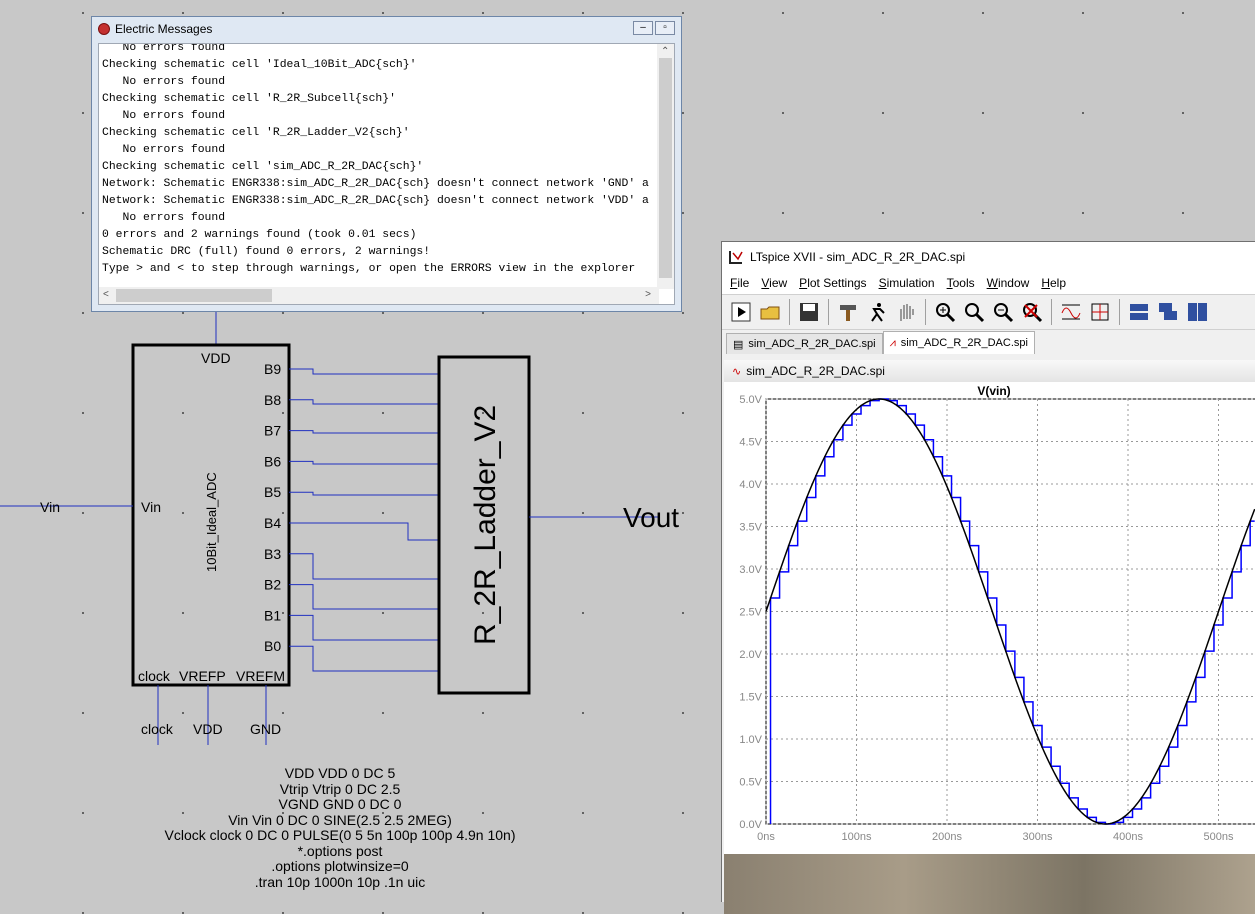 This screenshot has width=1255, height=914. Describe the element at coordinates (1003, 312) in the screenshot. I see `zoom-out-icon` at that location.